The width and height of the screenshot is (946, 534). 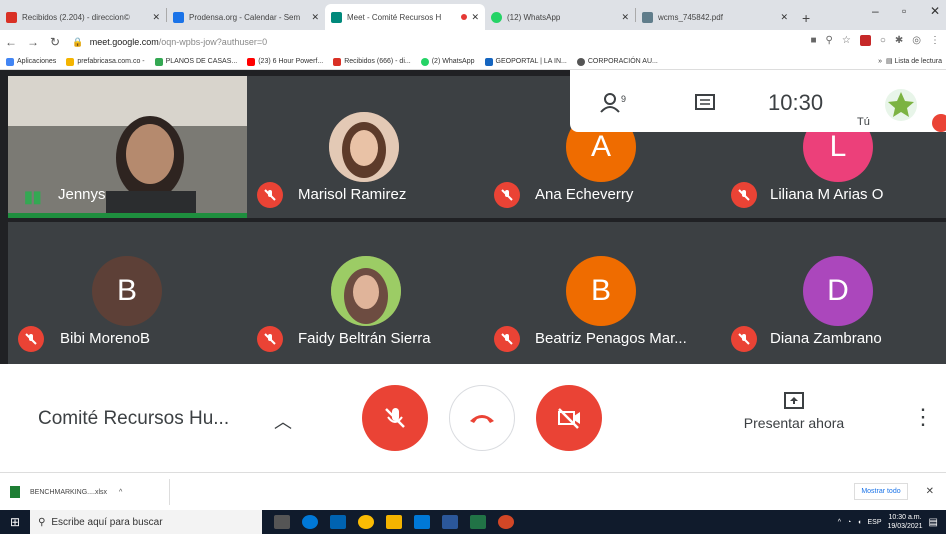 I want to click on whatsapp-icon, so click(x=496, y=17).